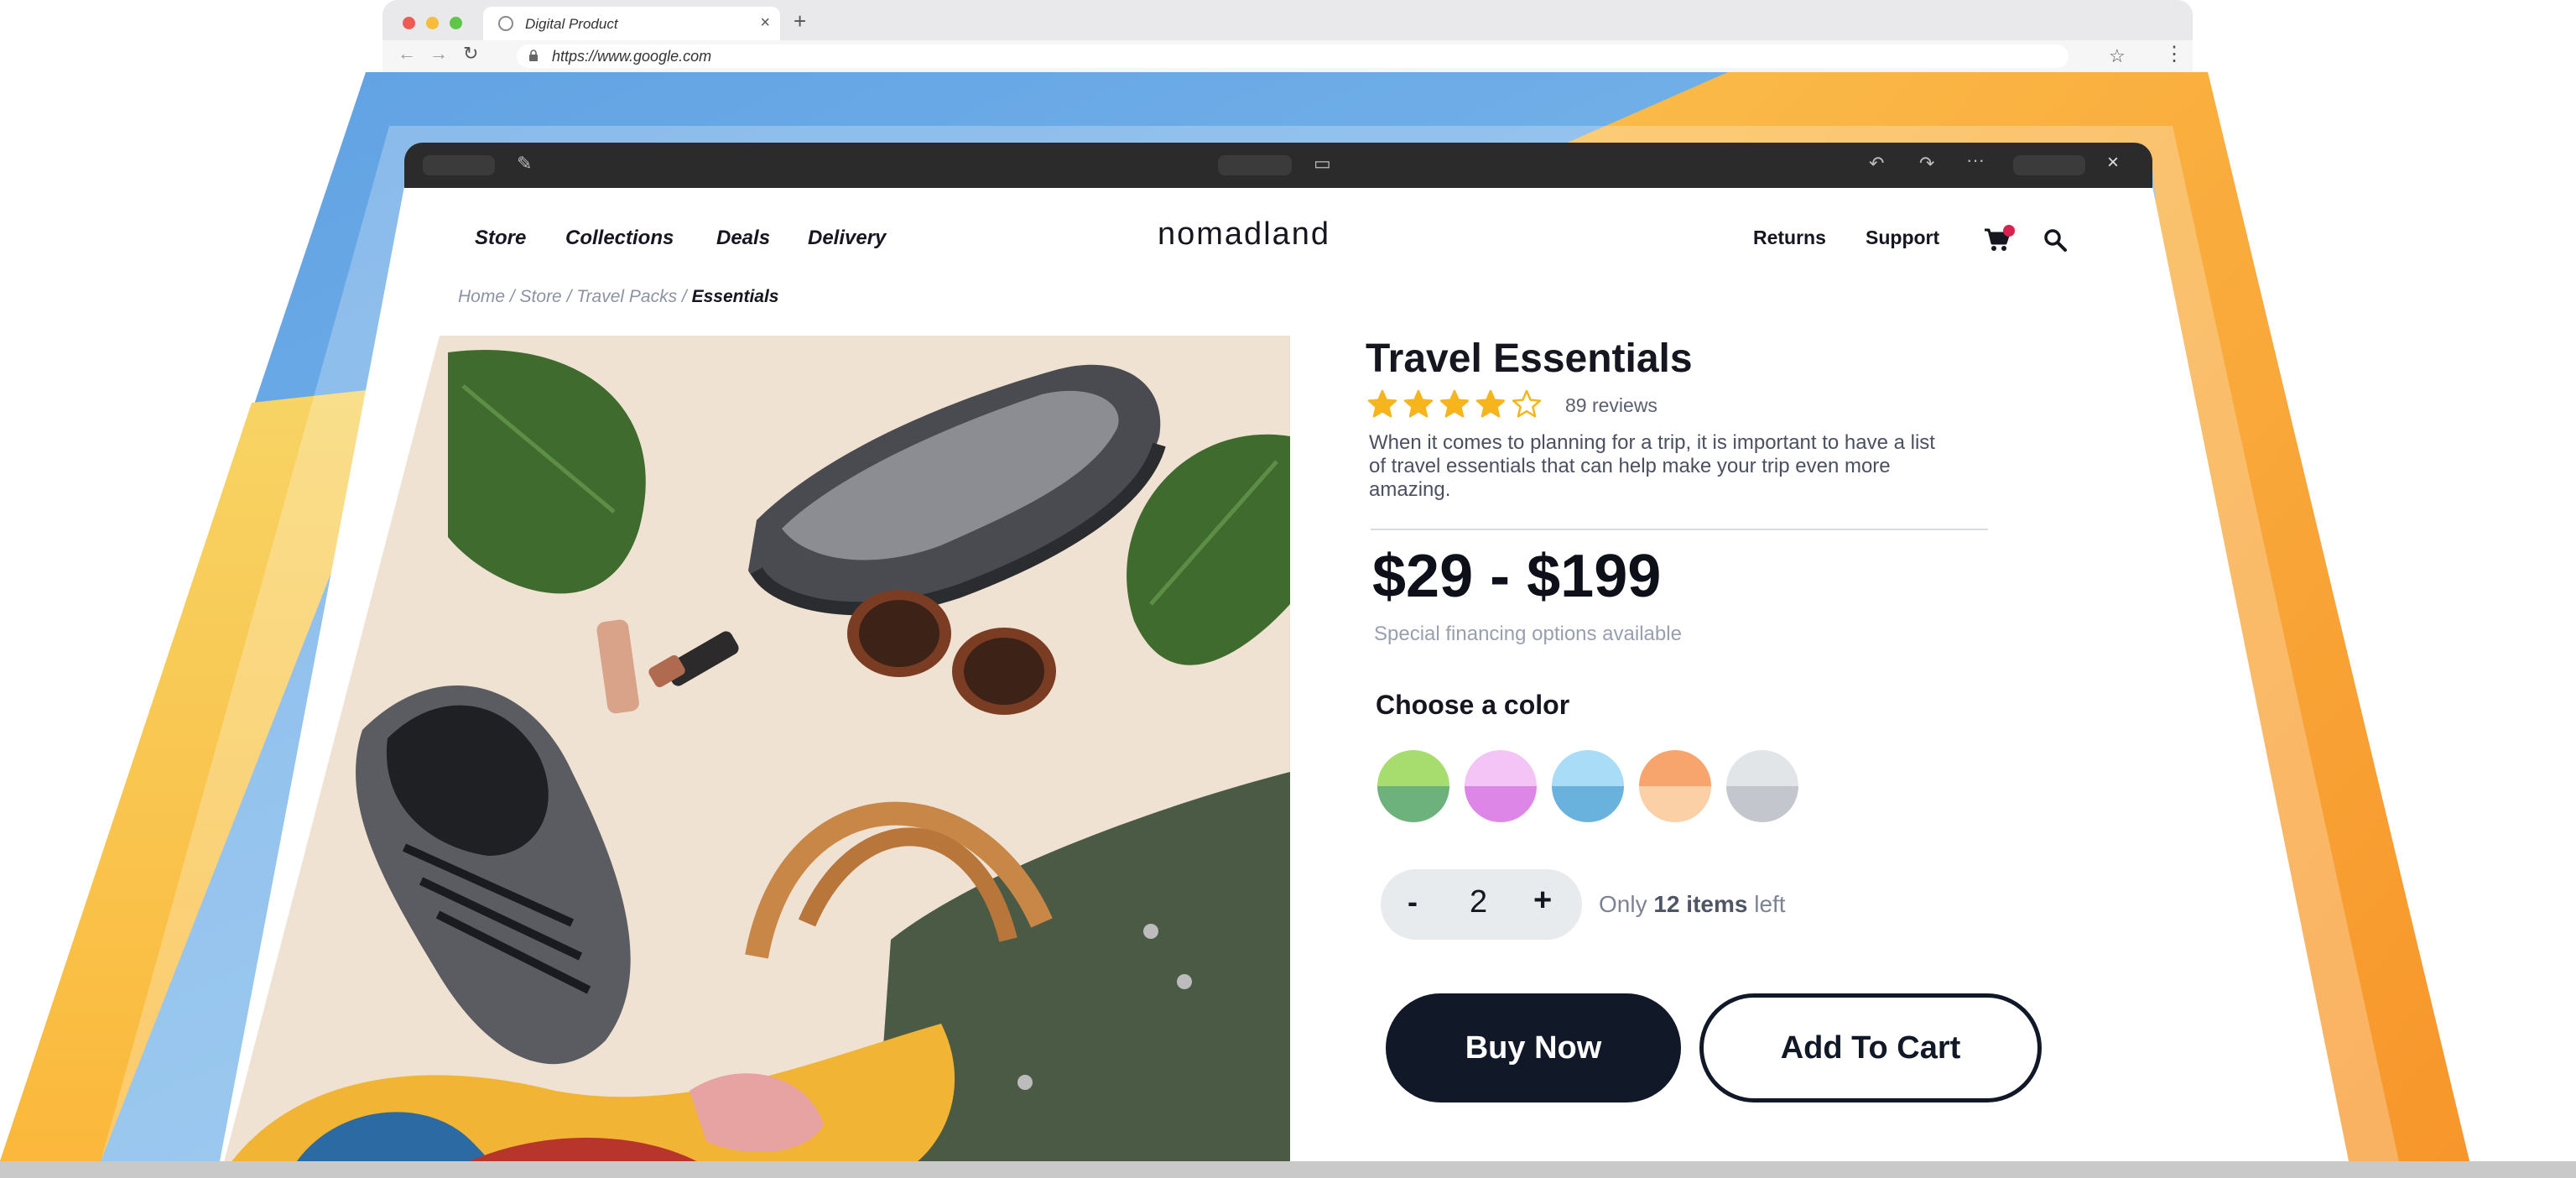 The height and width of the screenshot is (1178, 2576). Describe the element at coordinates (847, 238) in the screenshot. I see `nav-link-delivery: Delivery` at that location.